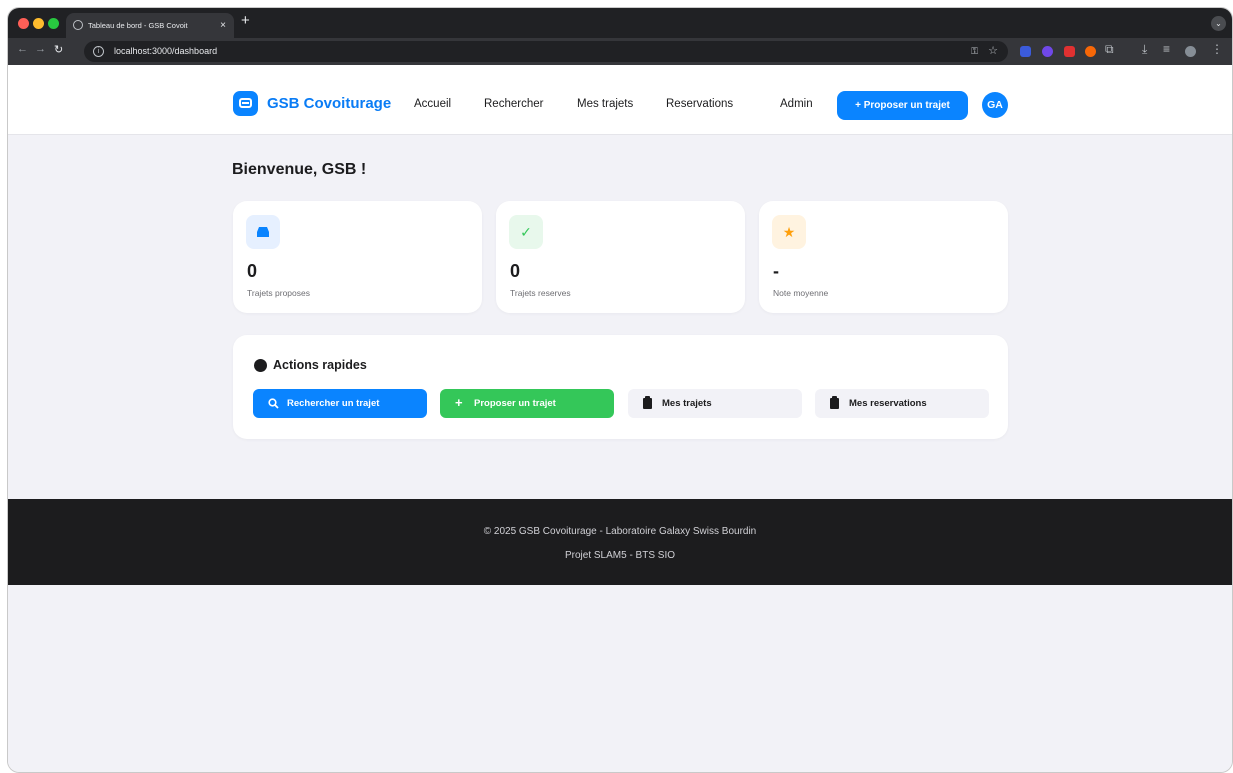 The image size is (1233, 773). I want to click on tab-close-icon: ×, so click(223, 25).